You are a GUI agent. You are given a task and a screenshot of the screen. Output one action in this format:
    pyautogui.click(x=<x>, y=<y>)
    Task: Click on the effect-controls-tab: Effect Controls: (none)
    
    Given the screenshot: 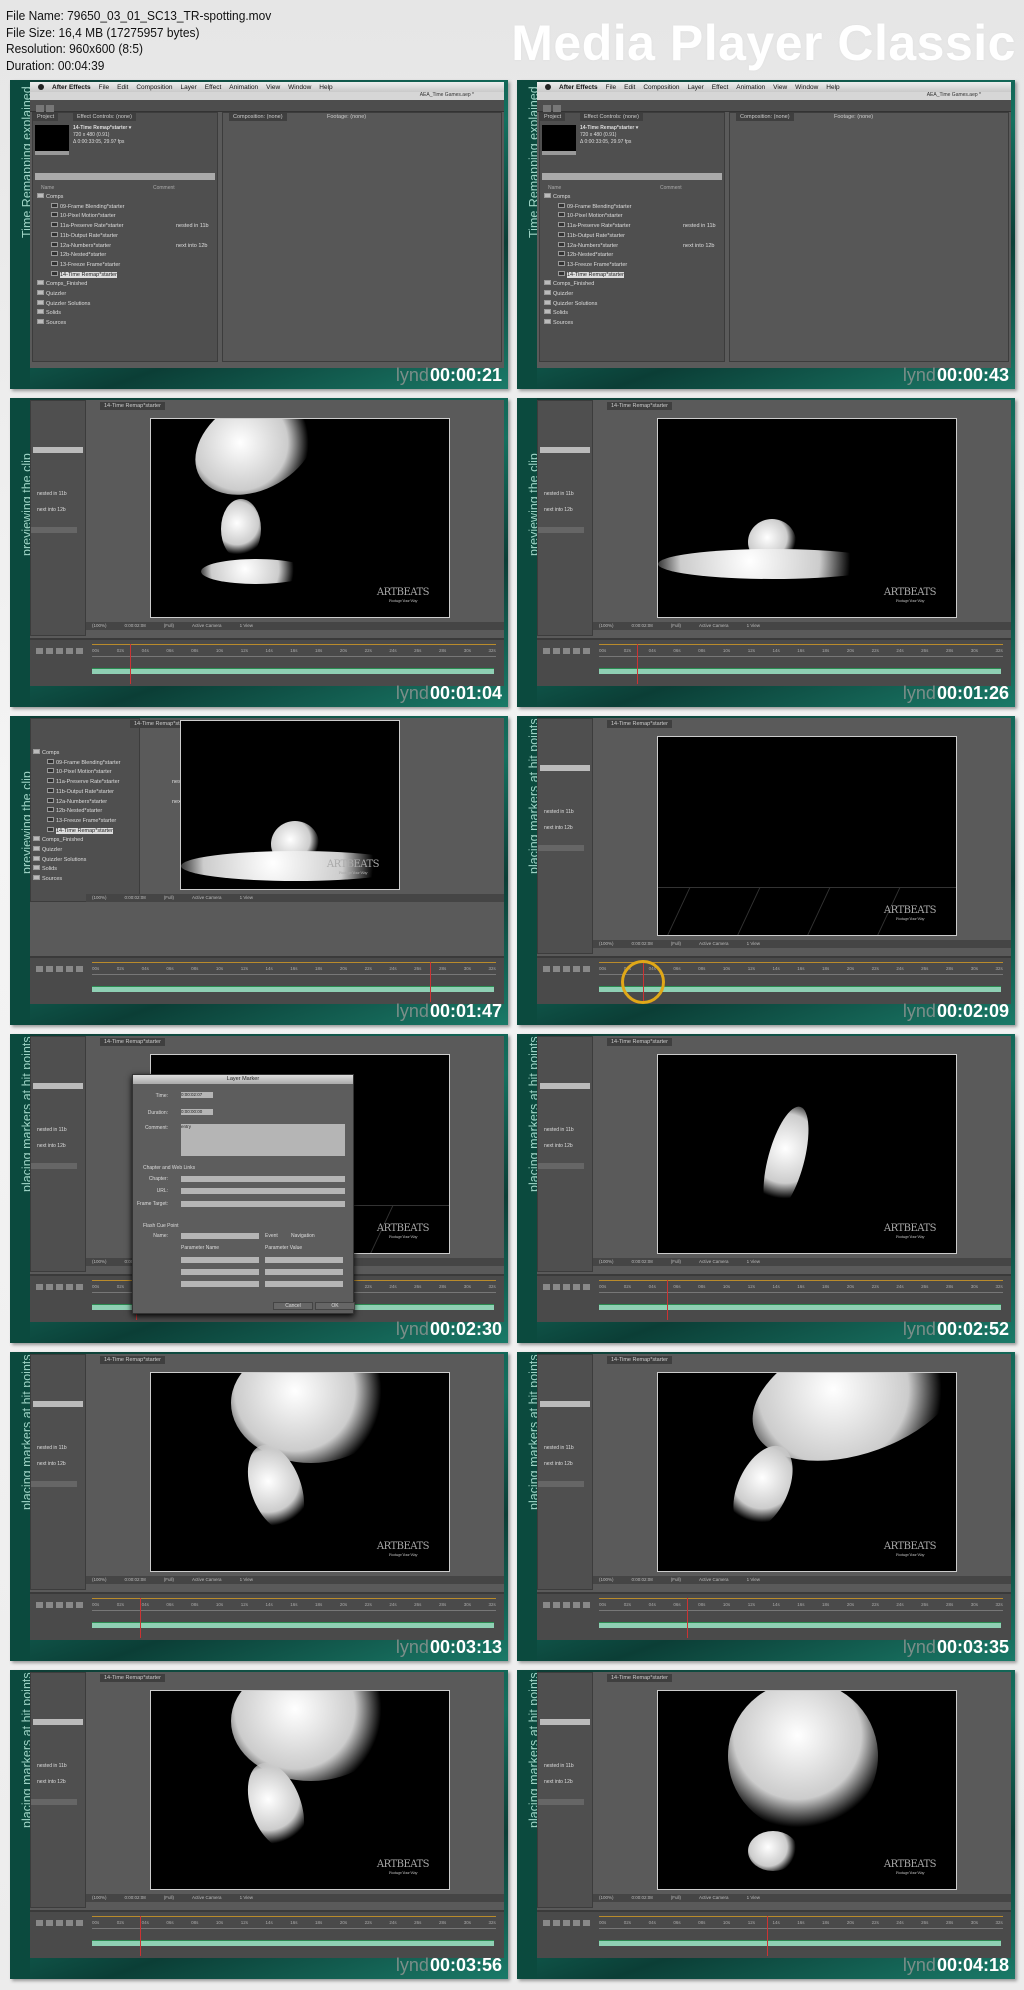 What is the action you would take?
    pyautogui.click(x=611, y=117)
    